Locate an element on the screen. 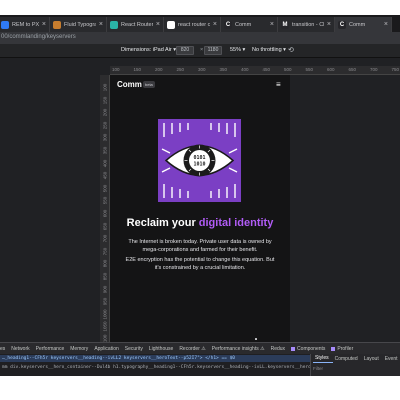 This screenshot has width=400, height=400. ruler-tick-label: 150 is located at coordinates (105, 100).